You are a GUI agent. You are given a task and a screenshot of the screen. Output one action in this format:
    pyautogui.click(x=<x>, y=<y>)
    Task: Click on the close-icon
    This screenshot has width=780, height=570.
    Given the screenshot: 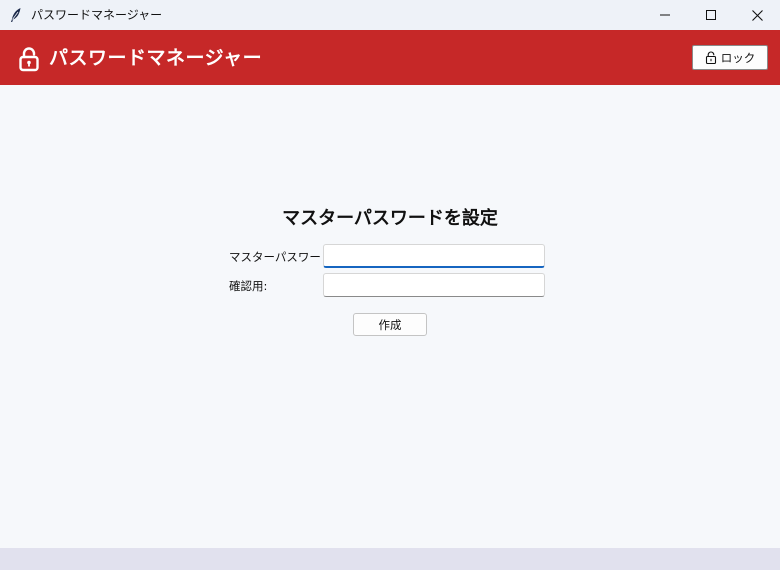 What is the action you would take?
    pyautogui.click(x=757, y=15)
    